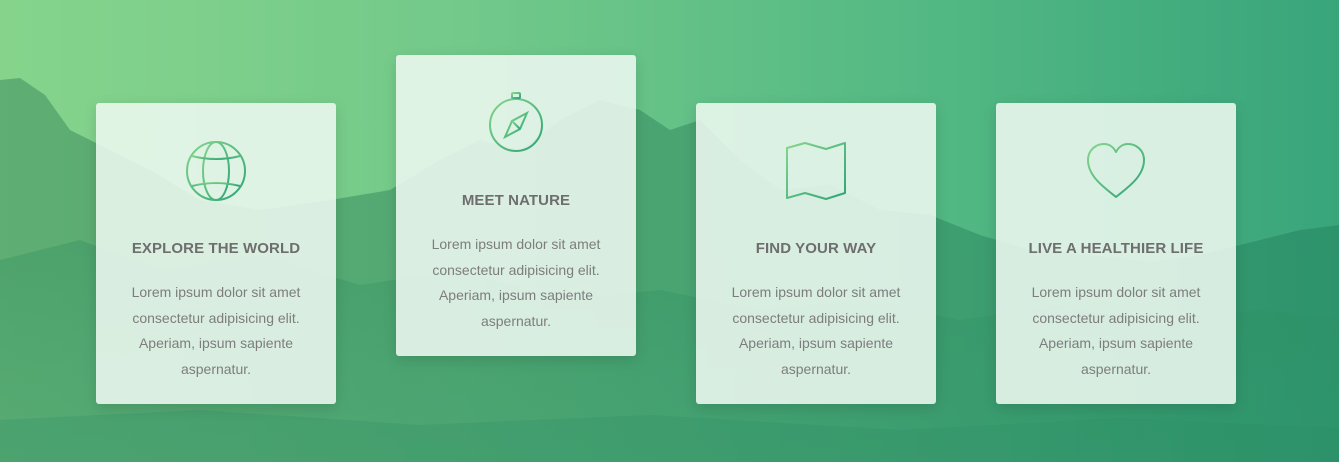  I want to click on feature-title: FIND YOUR WAY, so click(816, 248).